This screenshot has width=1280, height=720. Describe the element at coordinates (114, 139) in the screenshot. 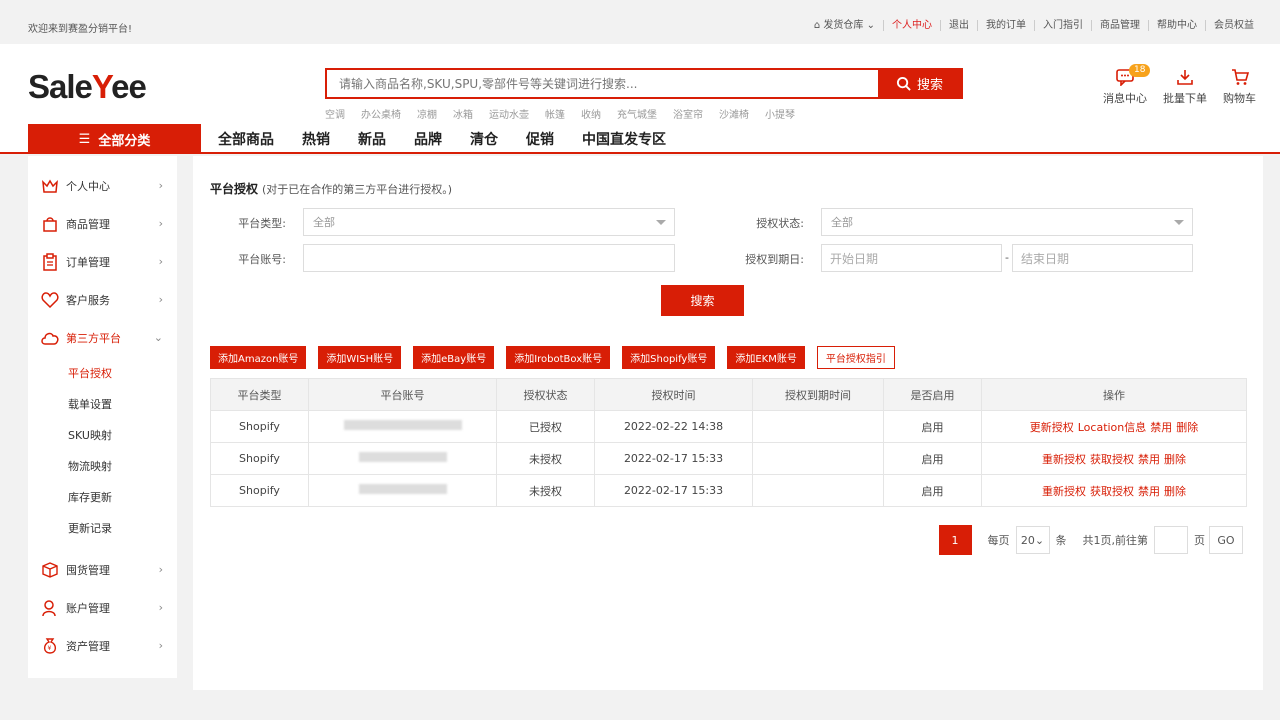

I see `all-categories-button: ☰ 全部分类` at that location.